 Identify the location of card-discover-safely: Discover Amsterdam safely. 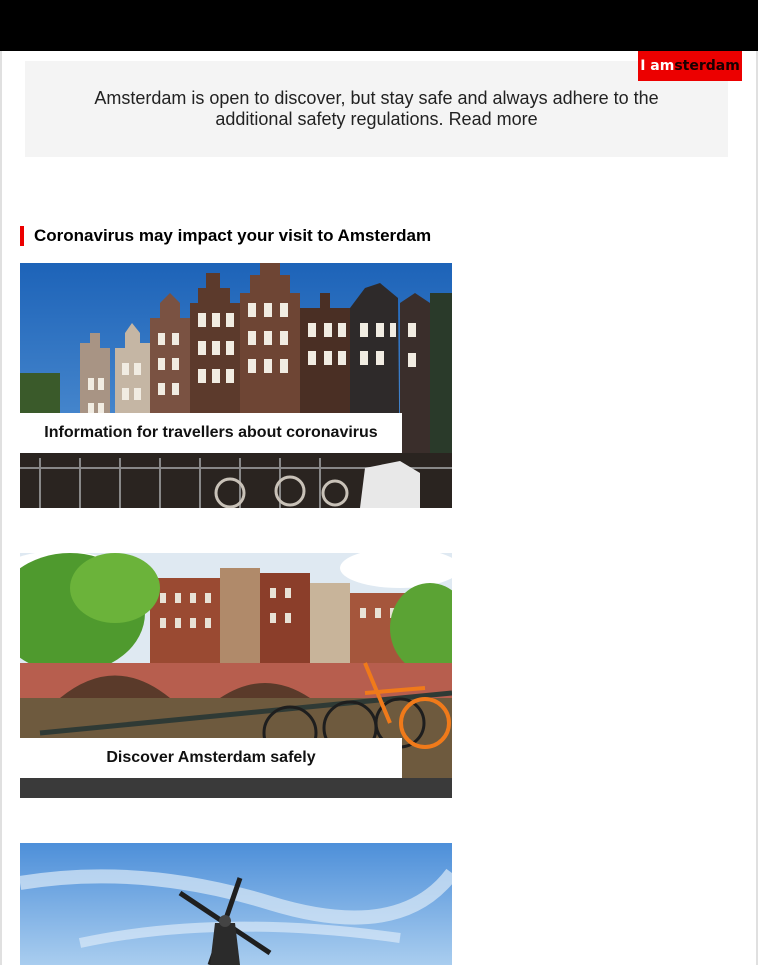
(236, 675).